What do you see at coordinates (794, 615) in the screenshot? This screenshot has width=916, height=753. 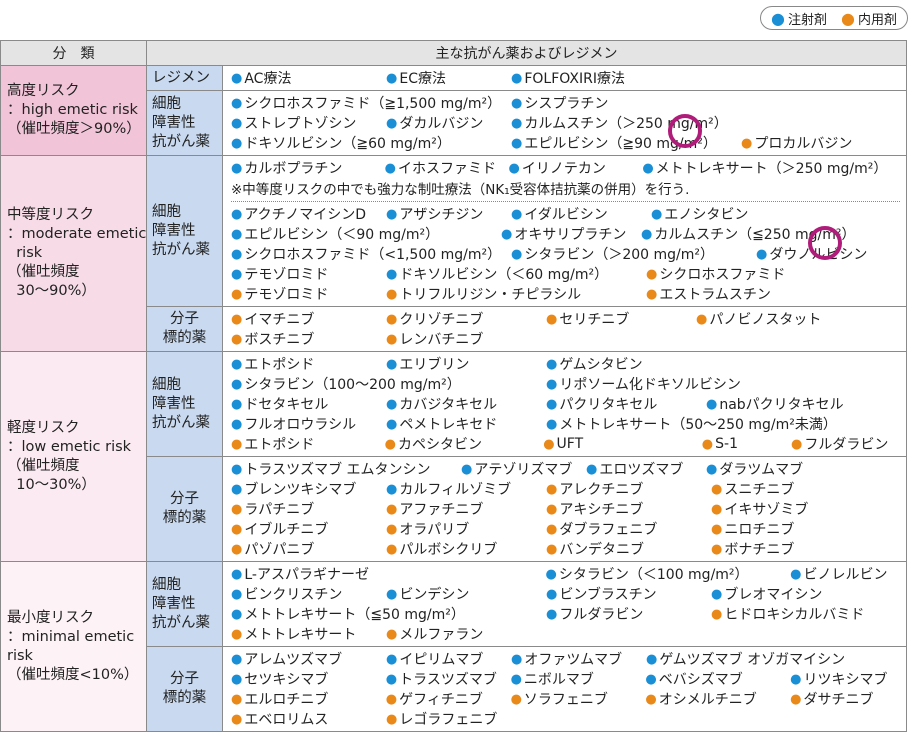 I see `drug-name: ヒドロキシカルバミド` at bounding box center [794, 615].